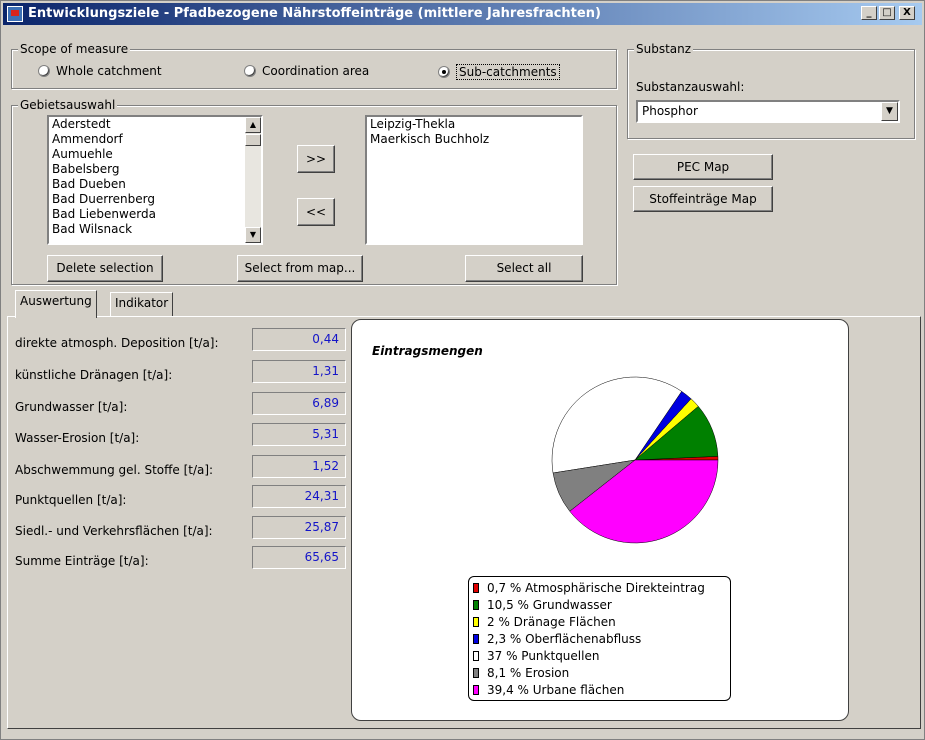  Describe the element at coordinates (889, 111) in the screenshot. I see `dropdown-arrow-icon: ▼` at that location.